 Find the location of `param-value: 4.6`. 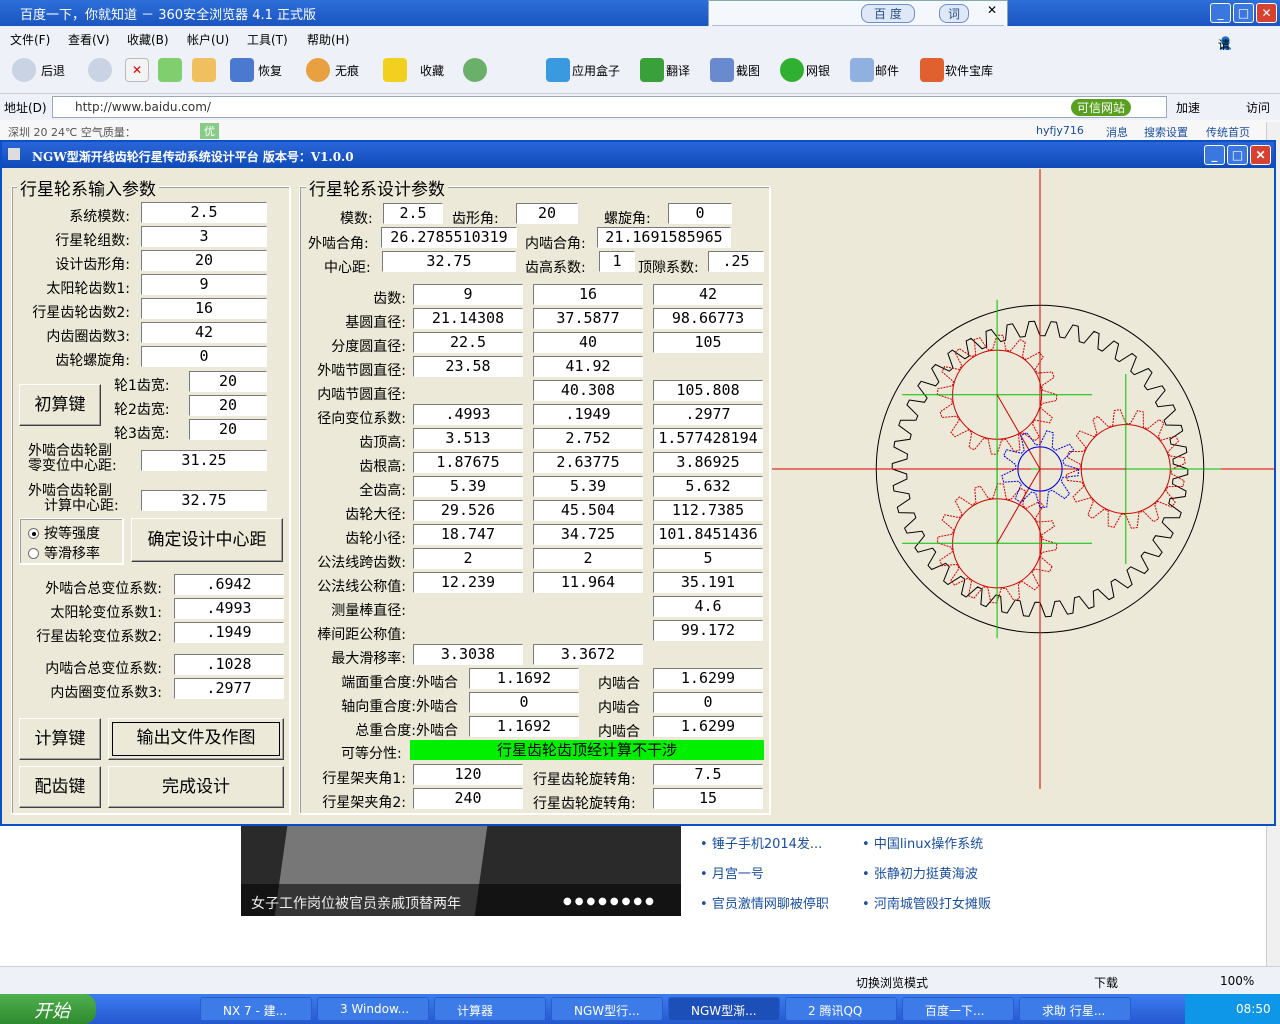

param-value: 4.6 is located at coordinates (708, 606).